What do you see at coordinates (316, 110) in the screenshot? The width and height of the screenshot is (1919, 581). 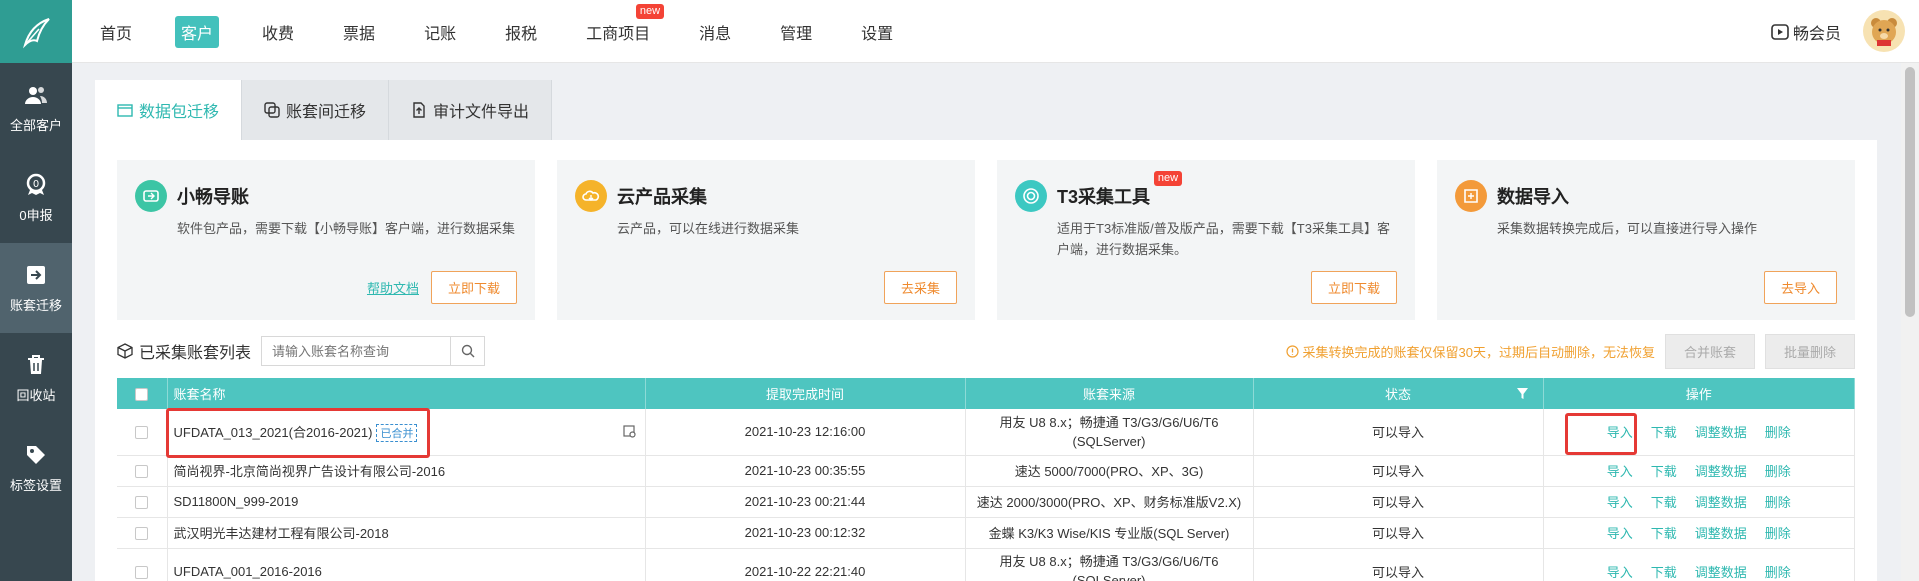 I see `tab-account-migration: 账套间迁移` at bounding box center [316, 110].